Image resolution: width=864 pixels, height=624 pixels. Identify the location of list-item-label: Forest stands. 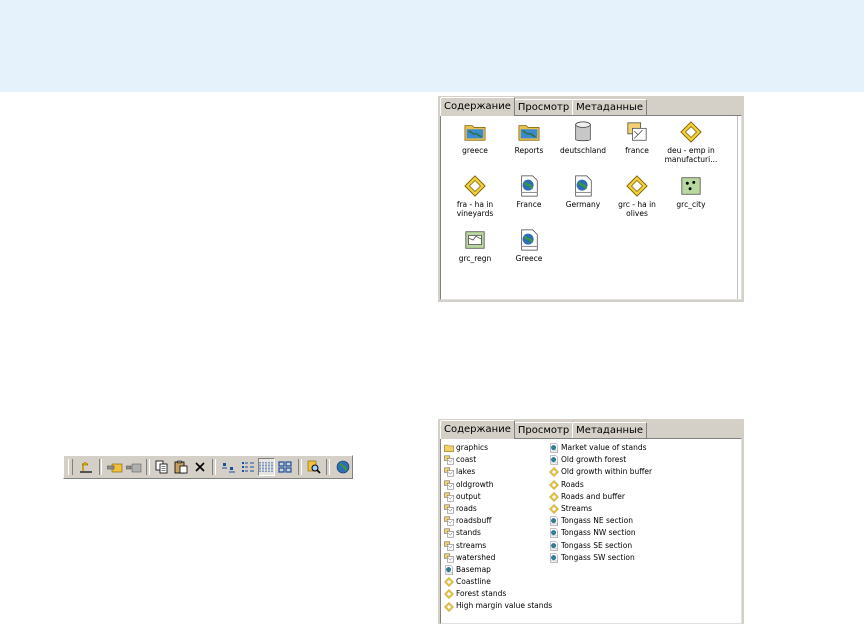
(481, 594).